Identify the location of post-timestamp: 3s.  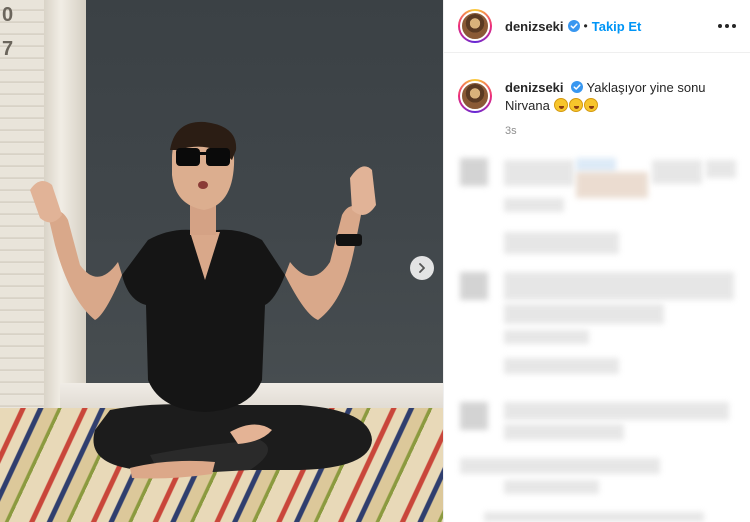
(511, 131).